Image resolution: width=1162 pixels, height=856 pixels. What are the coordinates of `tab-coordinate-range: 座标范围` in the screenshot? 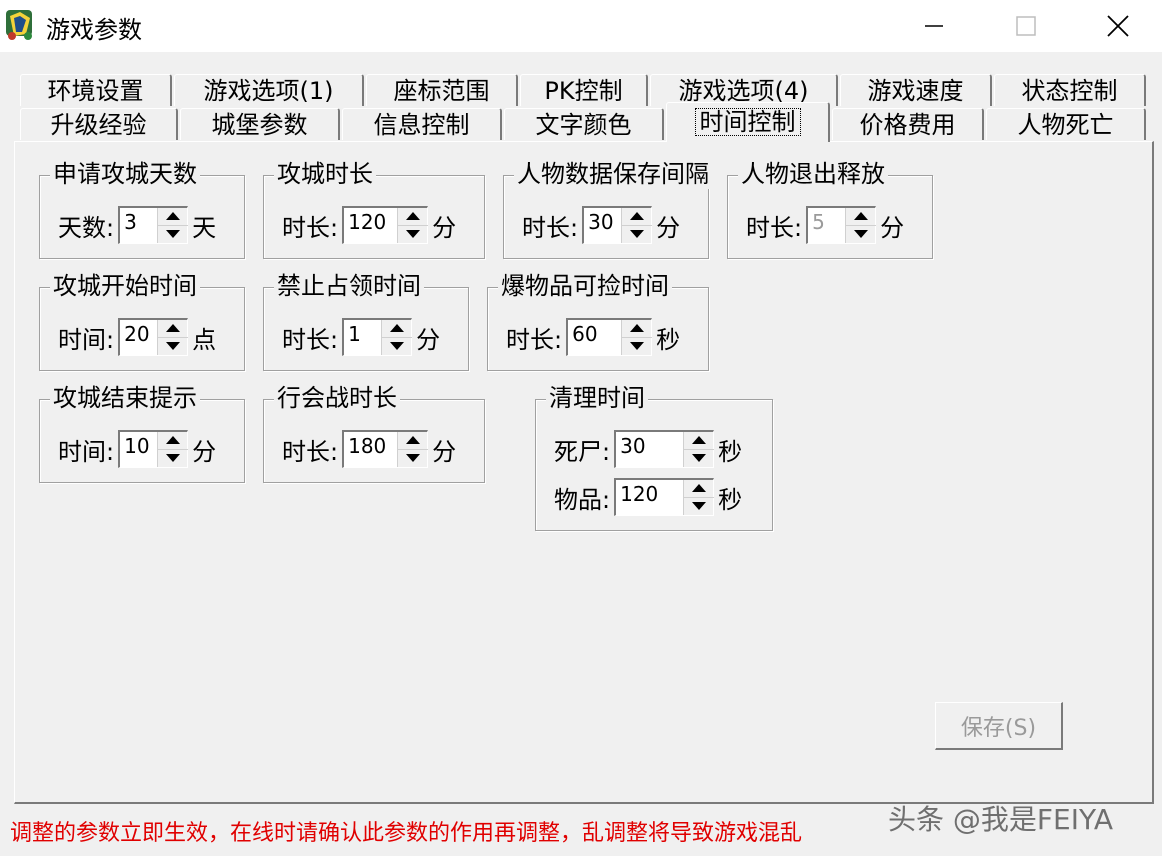 It's located at (442, 90).